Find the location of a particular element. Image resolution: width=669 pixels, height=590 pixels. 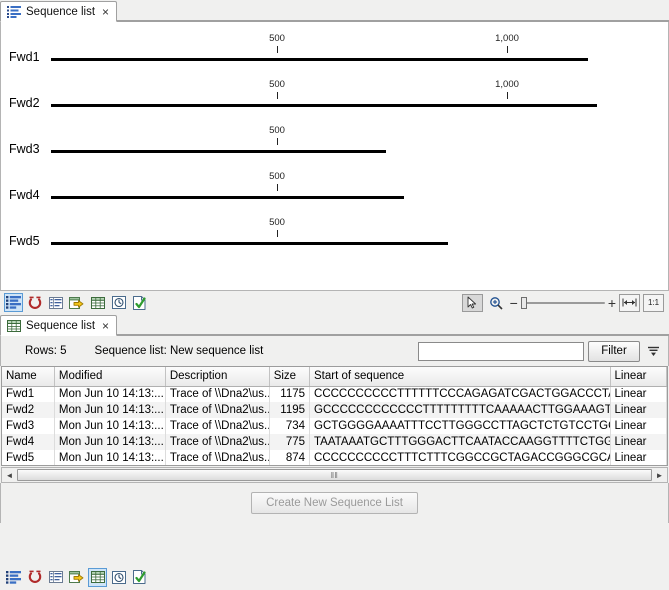

one-to-one-label: 1:1 is located at coordinates (653, 302).